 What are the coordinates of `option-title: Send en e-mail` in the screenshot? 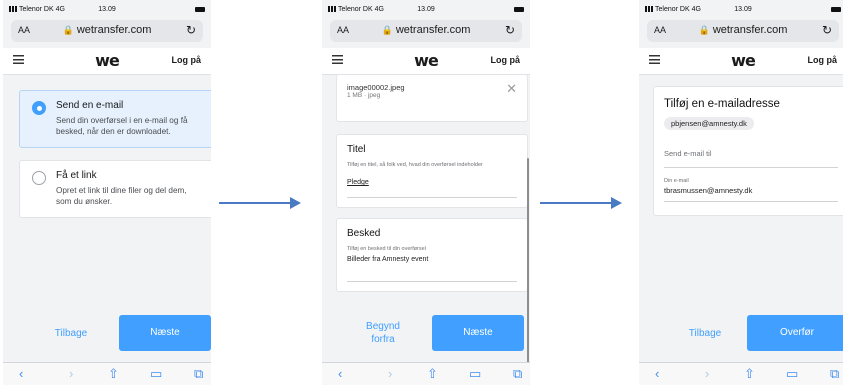 It's located at (90, 105).